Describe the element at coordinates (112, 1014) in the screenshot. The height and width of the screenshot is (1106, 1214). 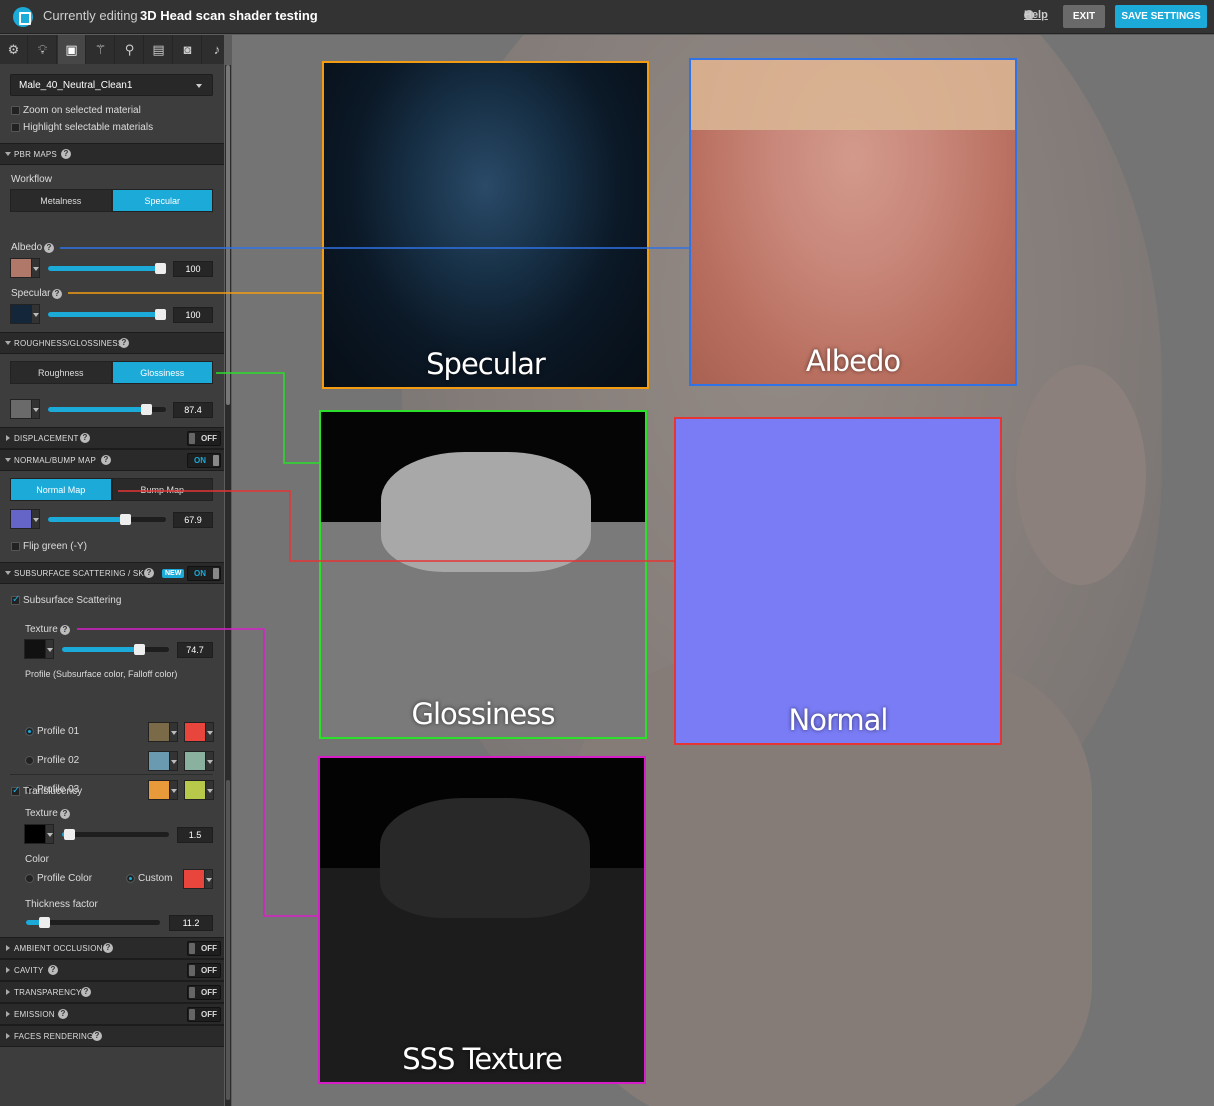
I see `section-emission: EMISSION ? OFF` at that location.